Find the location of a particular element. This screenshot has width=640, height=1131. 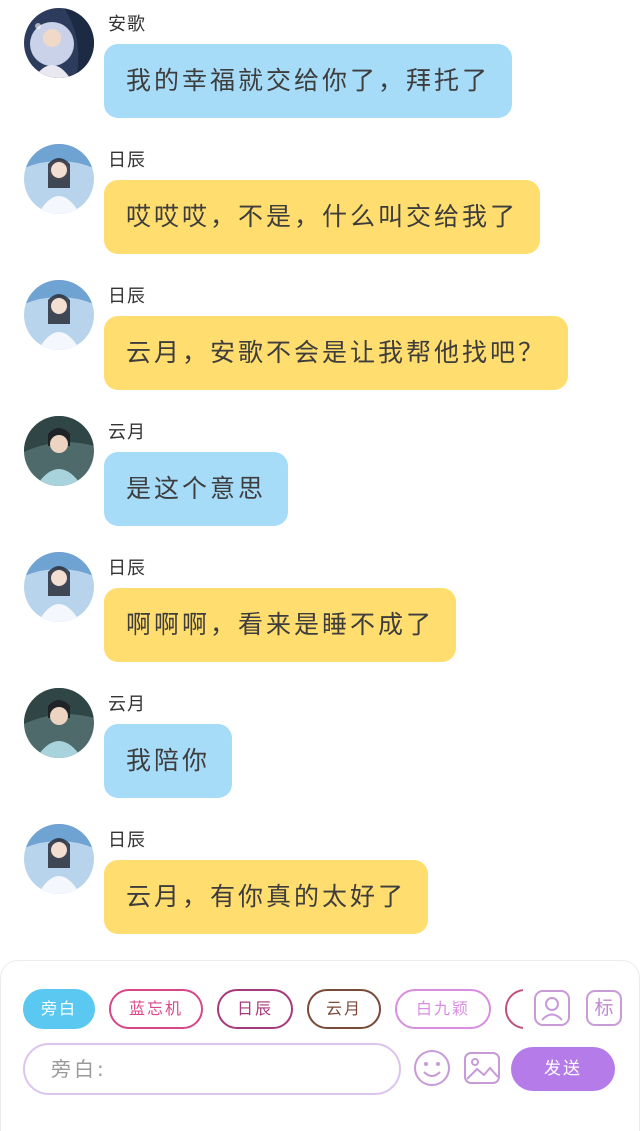

chat-message: 安歌 我的幸福就交给你了，拜托了 is located at coordinates (320, 68).